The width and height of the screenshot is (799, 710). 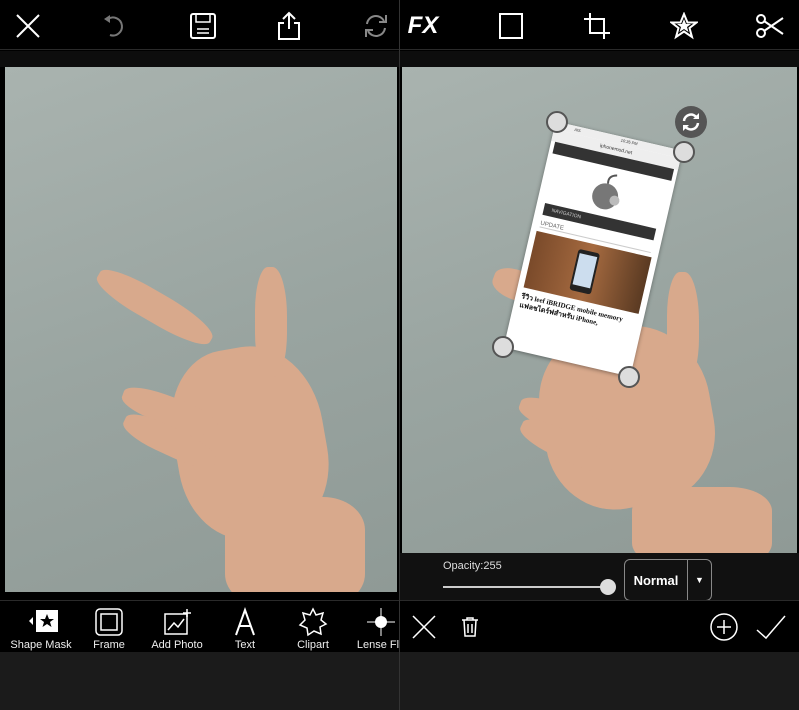 I want to click on resize-handle-bottom-left, so click(x=503, y=347).